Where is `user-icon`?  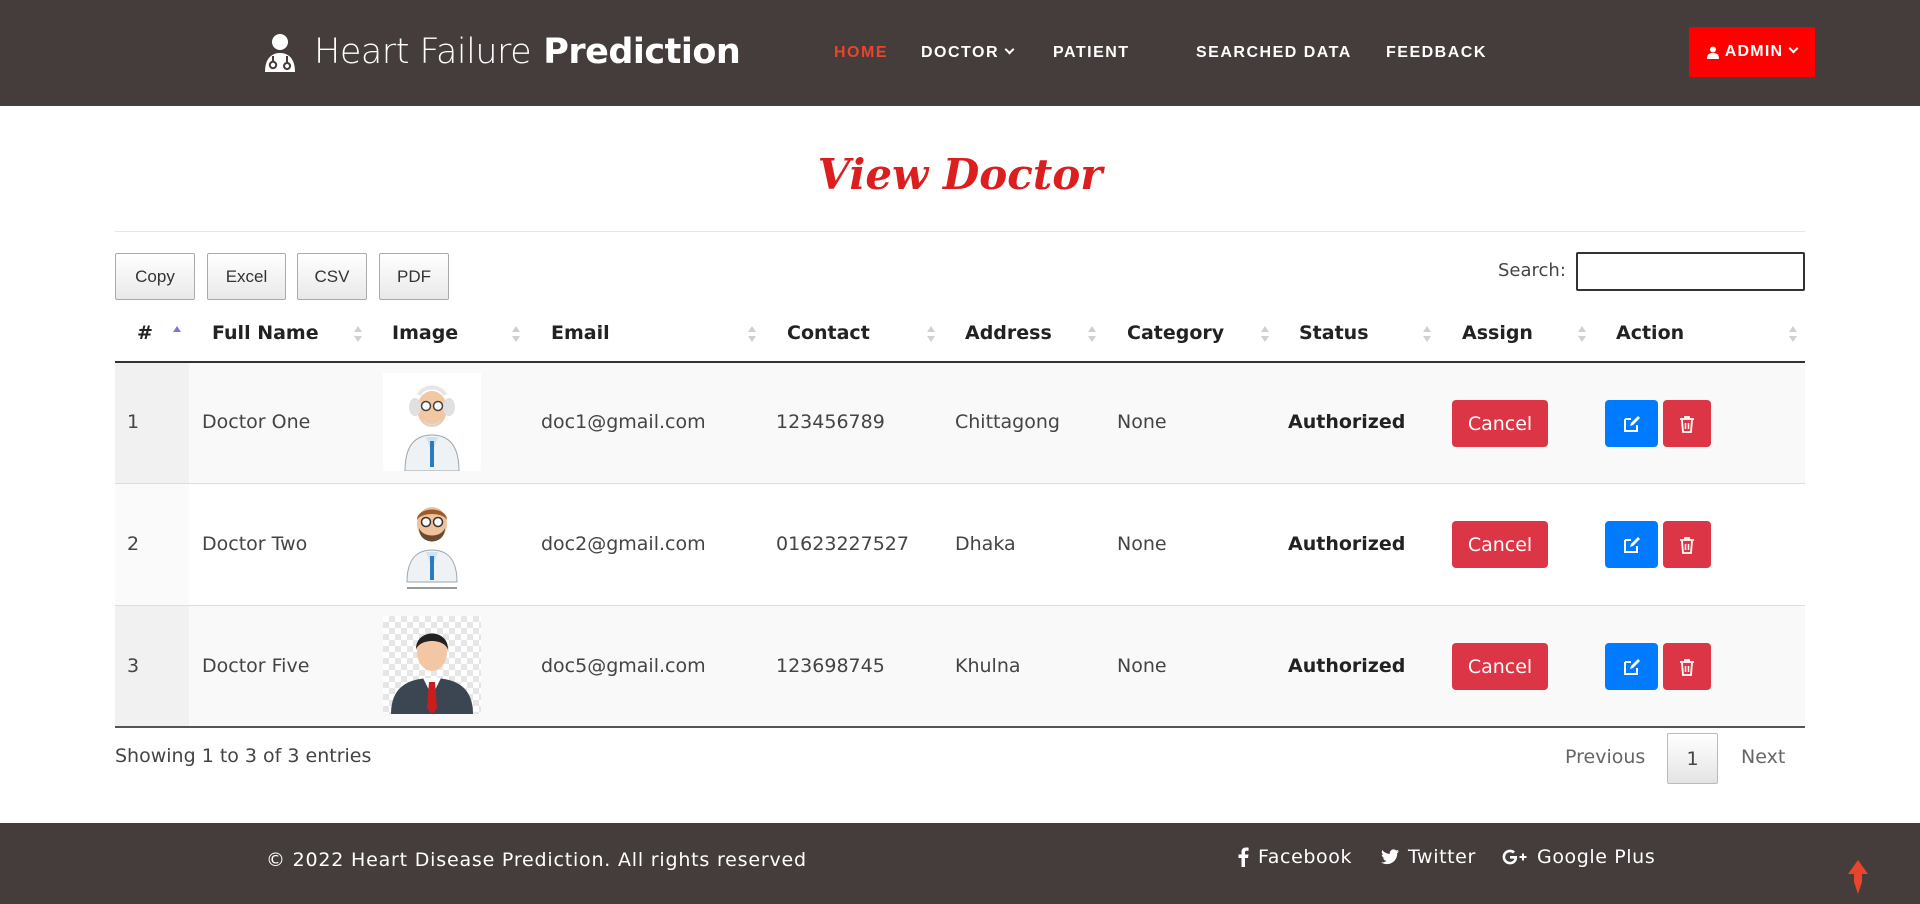
user-icon is located at coordinates (1712, 52).